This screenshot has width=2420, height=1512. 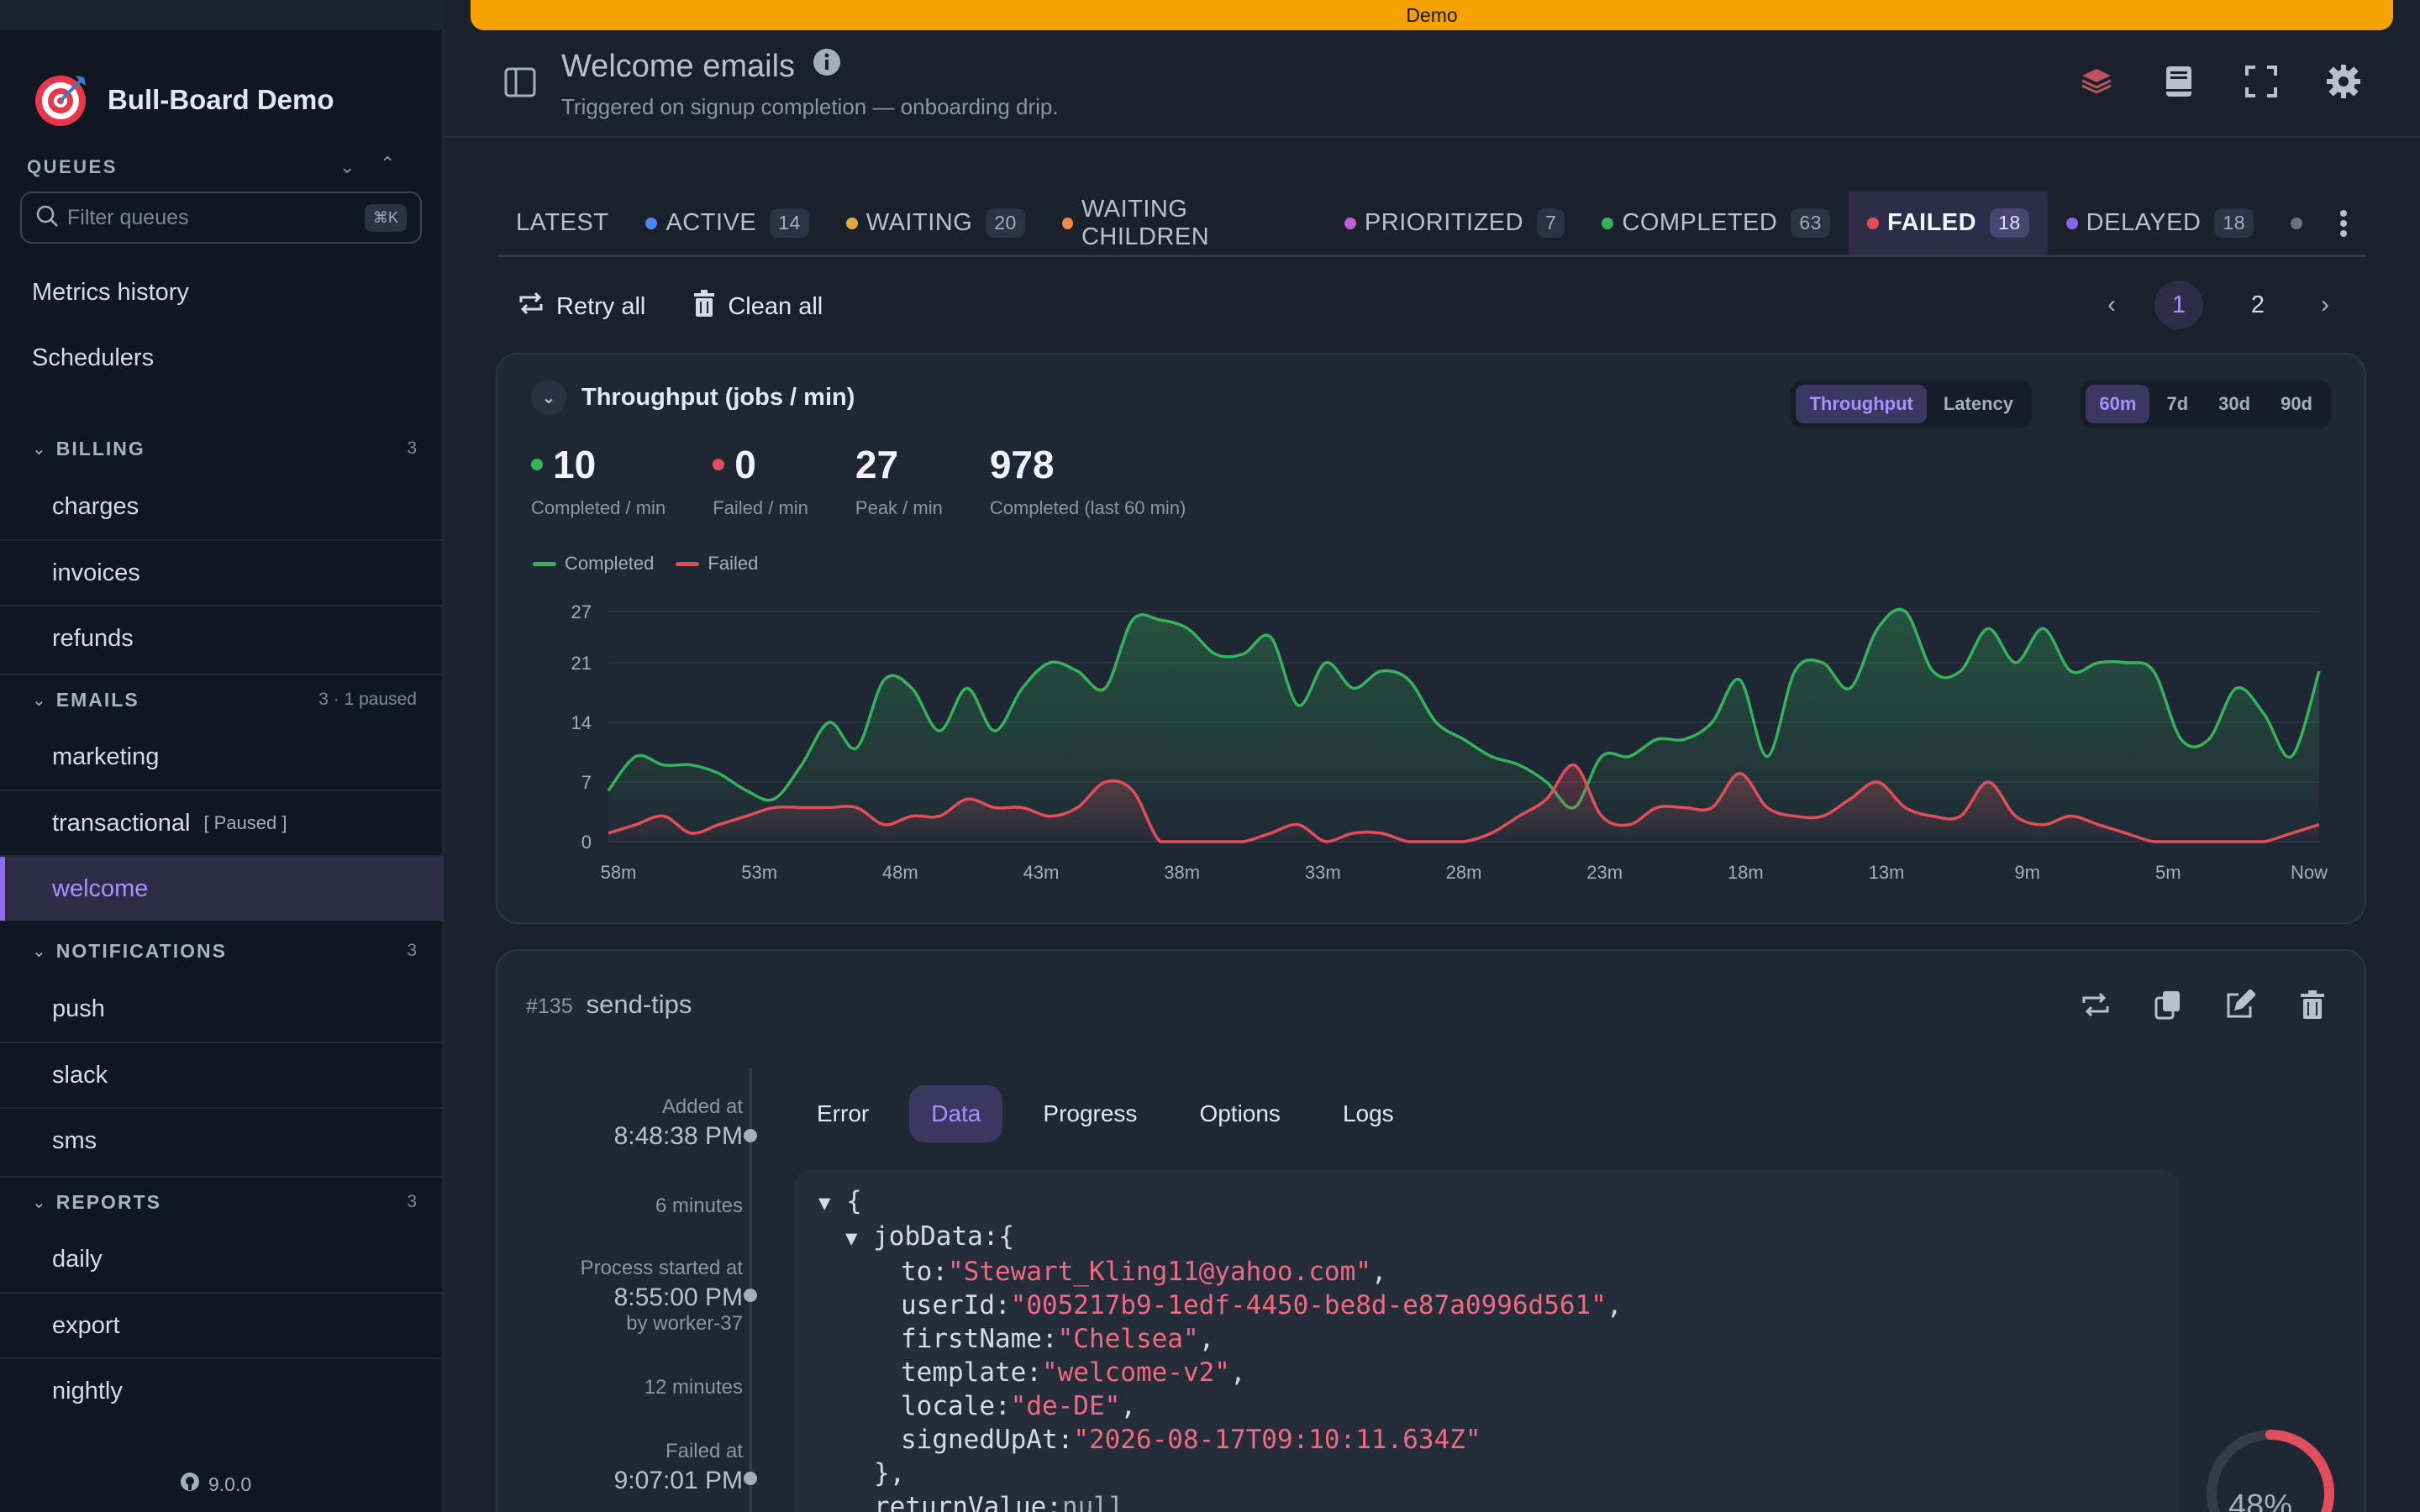 I want to click on x-tick-label: Now, so click(x=2309, y=872).